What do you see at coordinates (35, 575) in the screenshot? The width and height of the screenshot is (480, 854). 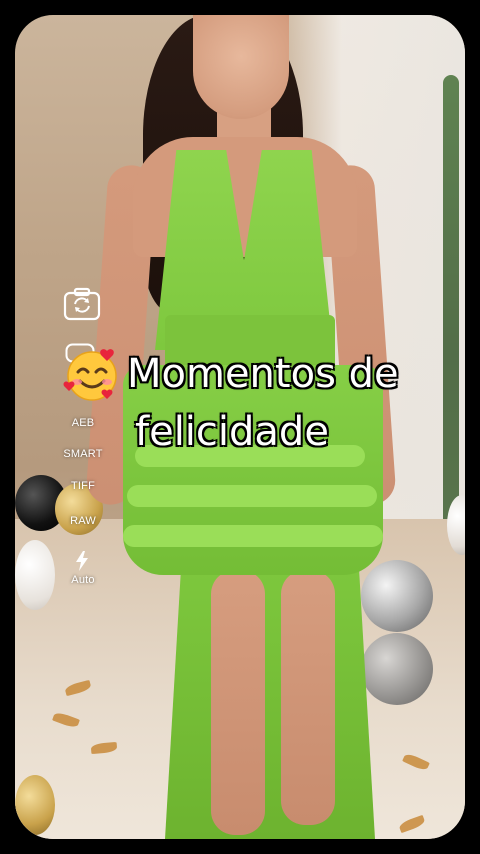 I see `white-balloon` at bounding box center [35, 575].